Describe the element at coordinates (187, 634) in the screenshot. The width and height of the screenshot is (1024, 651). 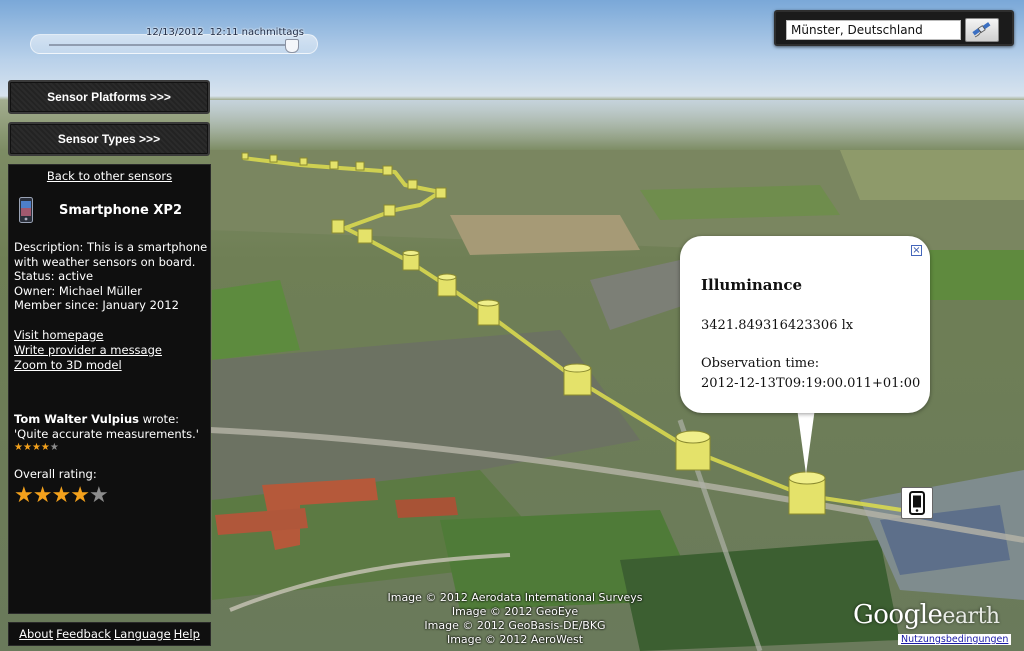
I see `help-link: Help` at that location.